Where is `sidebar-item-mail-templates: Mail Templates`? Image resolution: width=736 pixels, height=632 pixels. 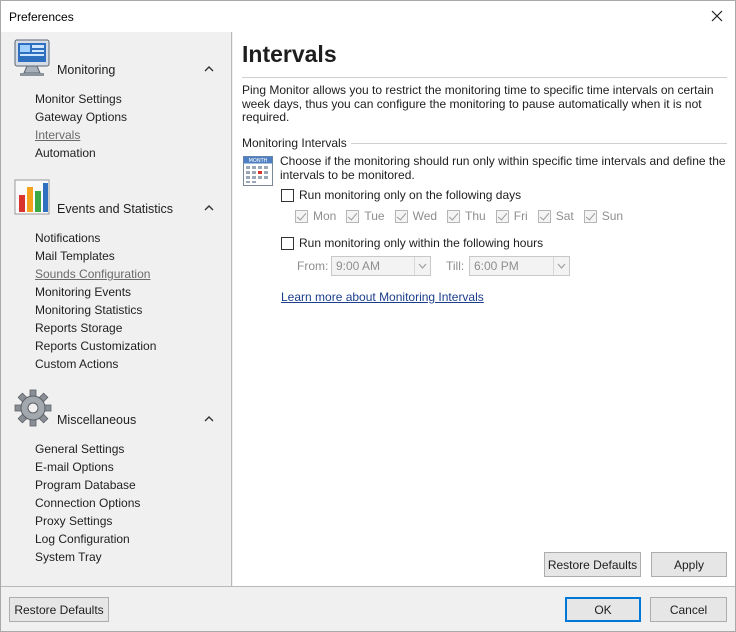 sidebar-item-mail-templates: Mail Templates is located at coordinates (116, 256).